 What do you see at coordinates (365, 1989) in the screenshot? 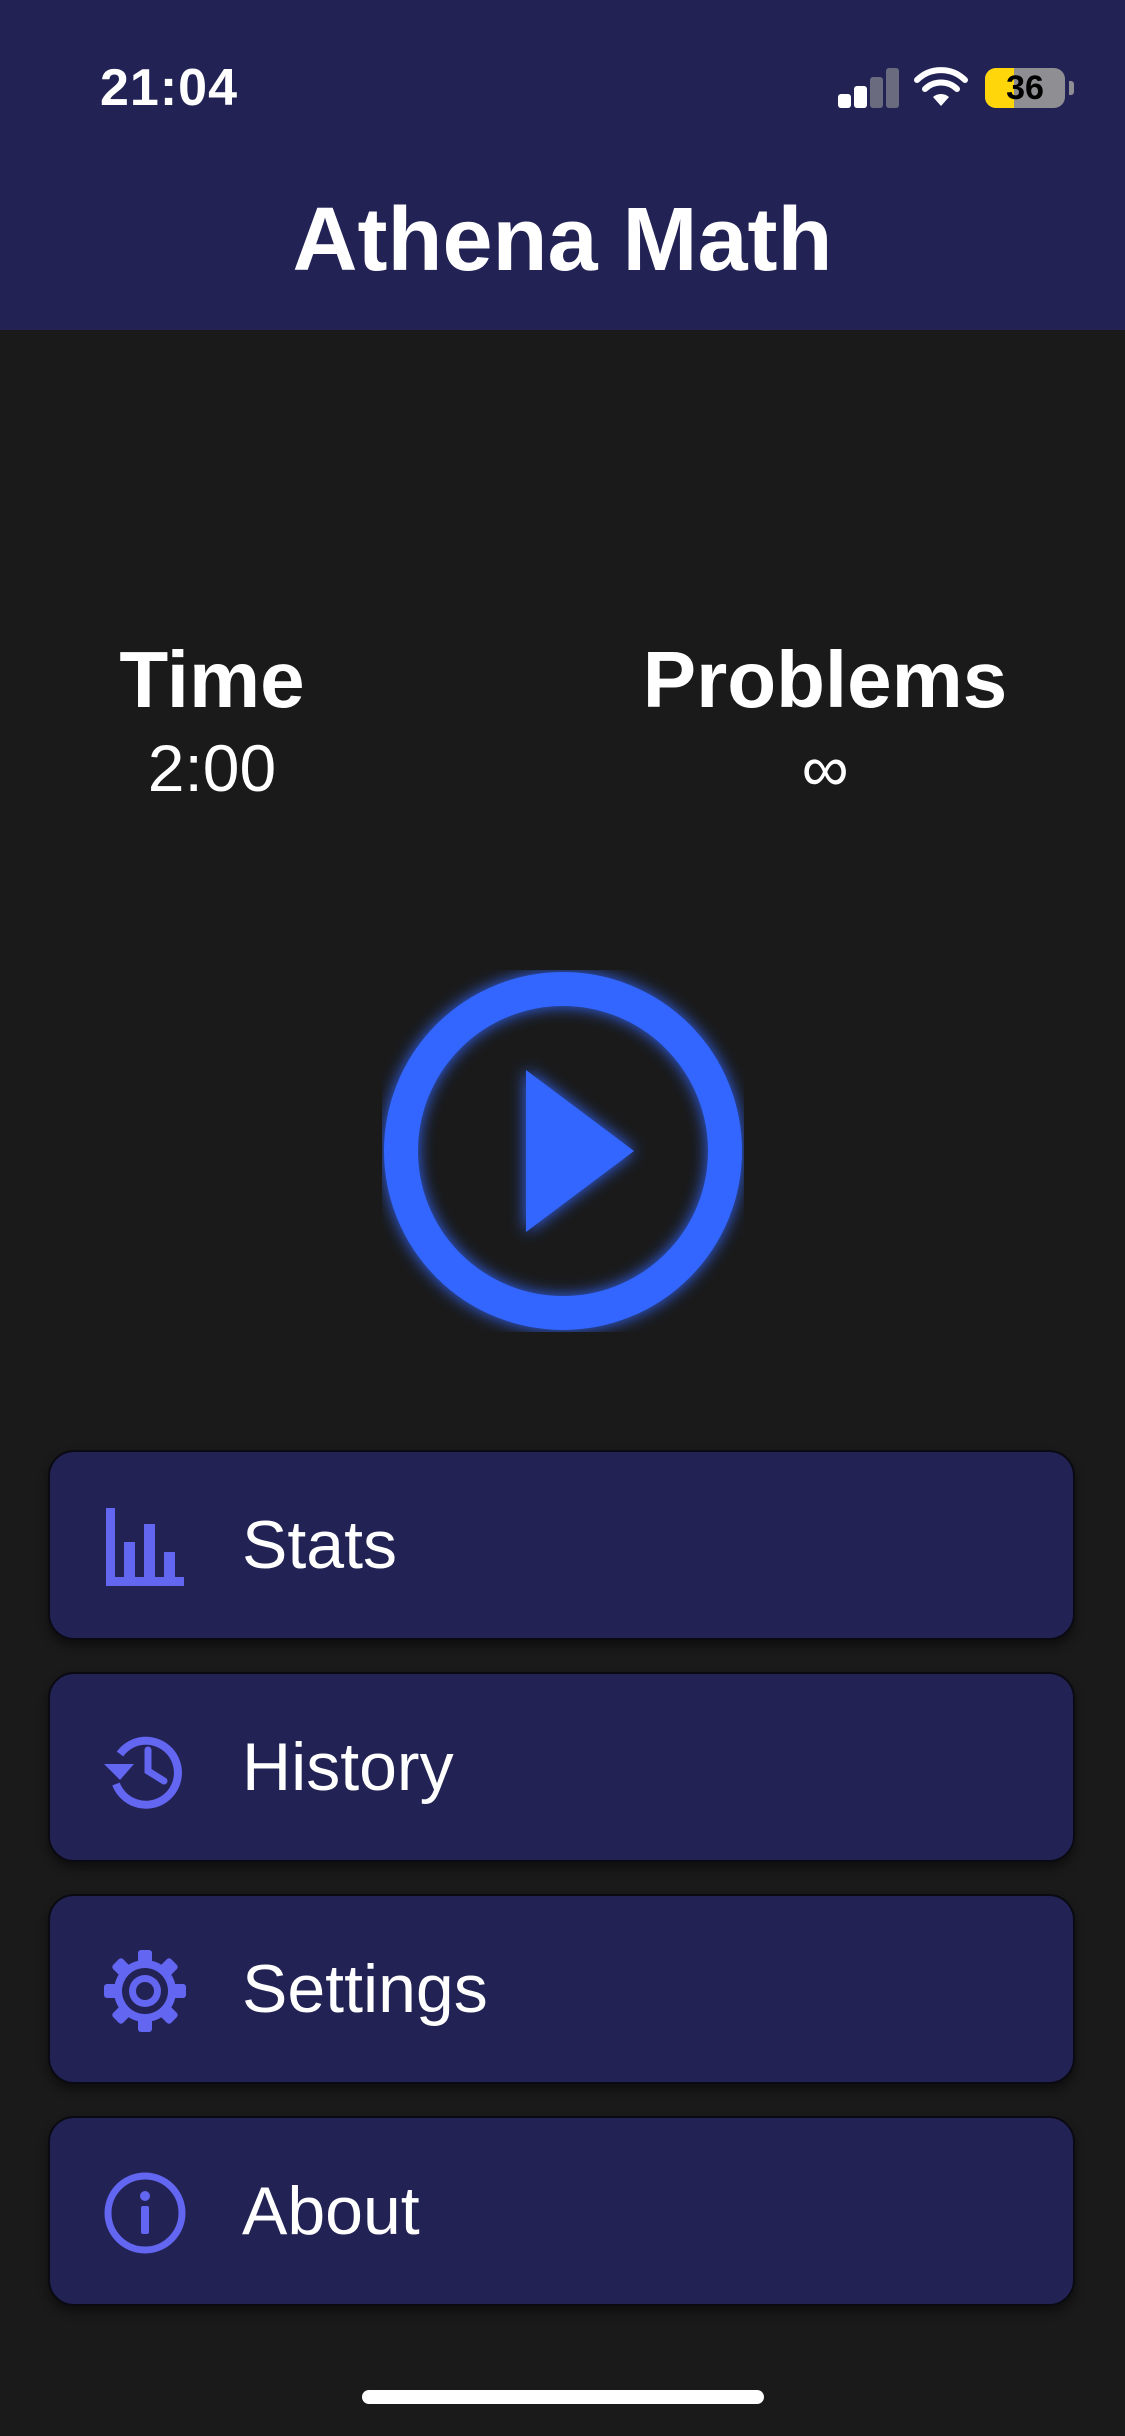
I see `settings-label: Settings` at bounding box center [365, 1989].